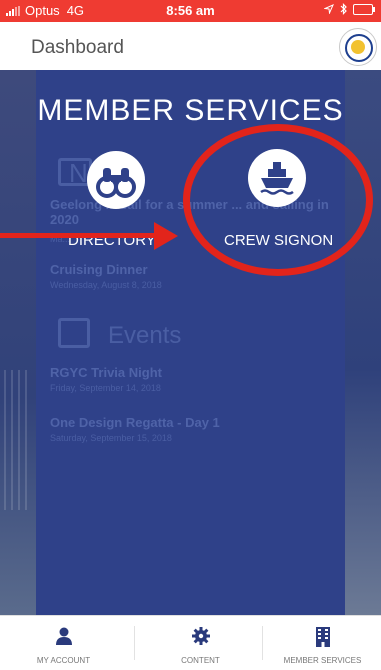  I want to click on member-services-title: MEMBER SERVICES, so click(190, 110).